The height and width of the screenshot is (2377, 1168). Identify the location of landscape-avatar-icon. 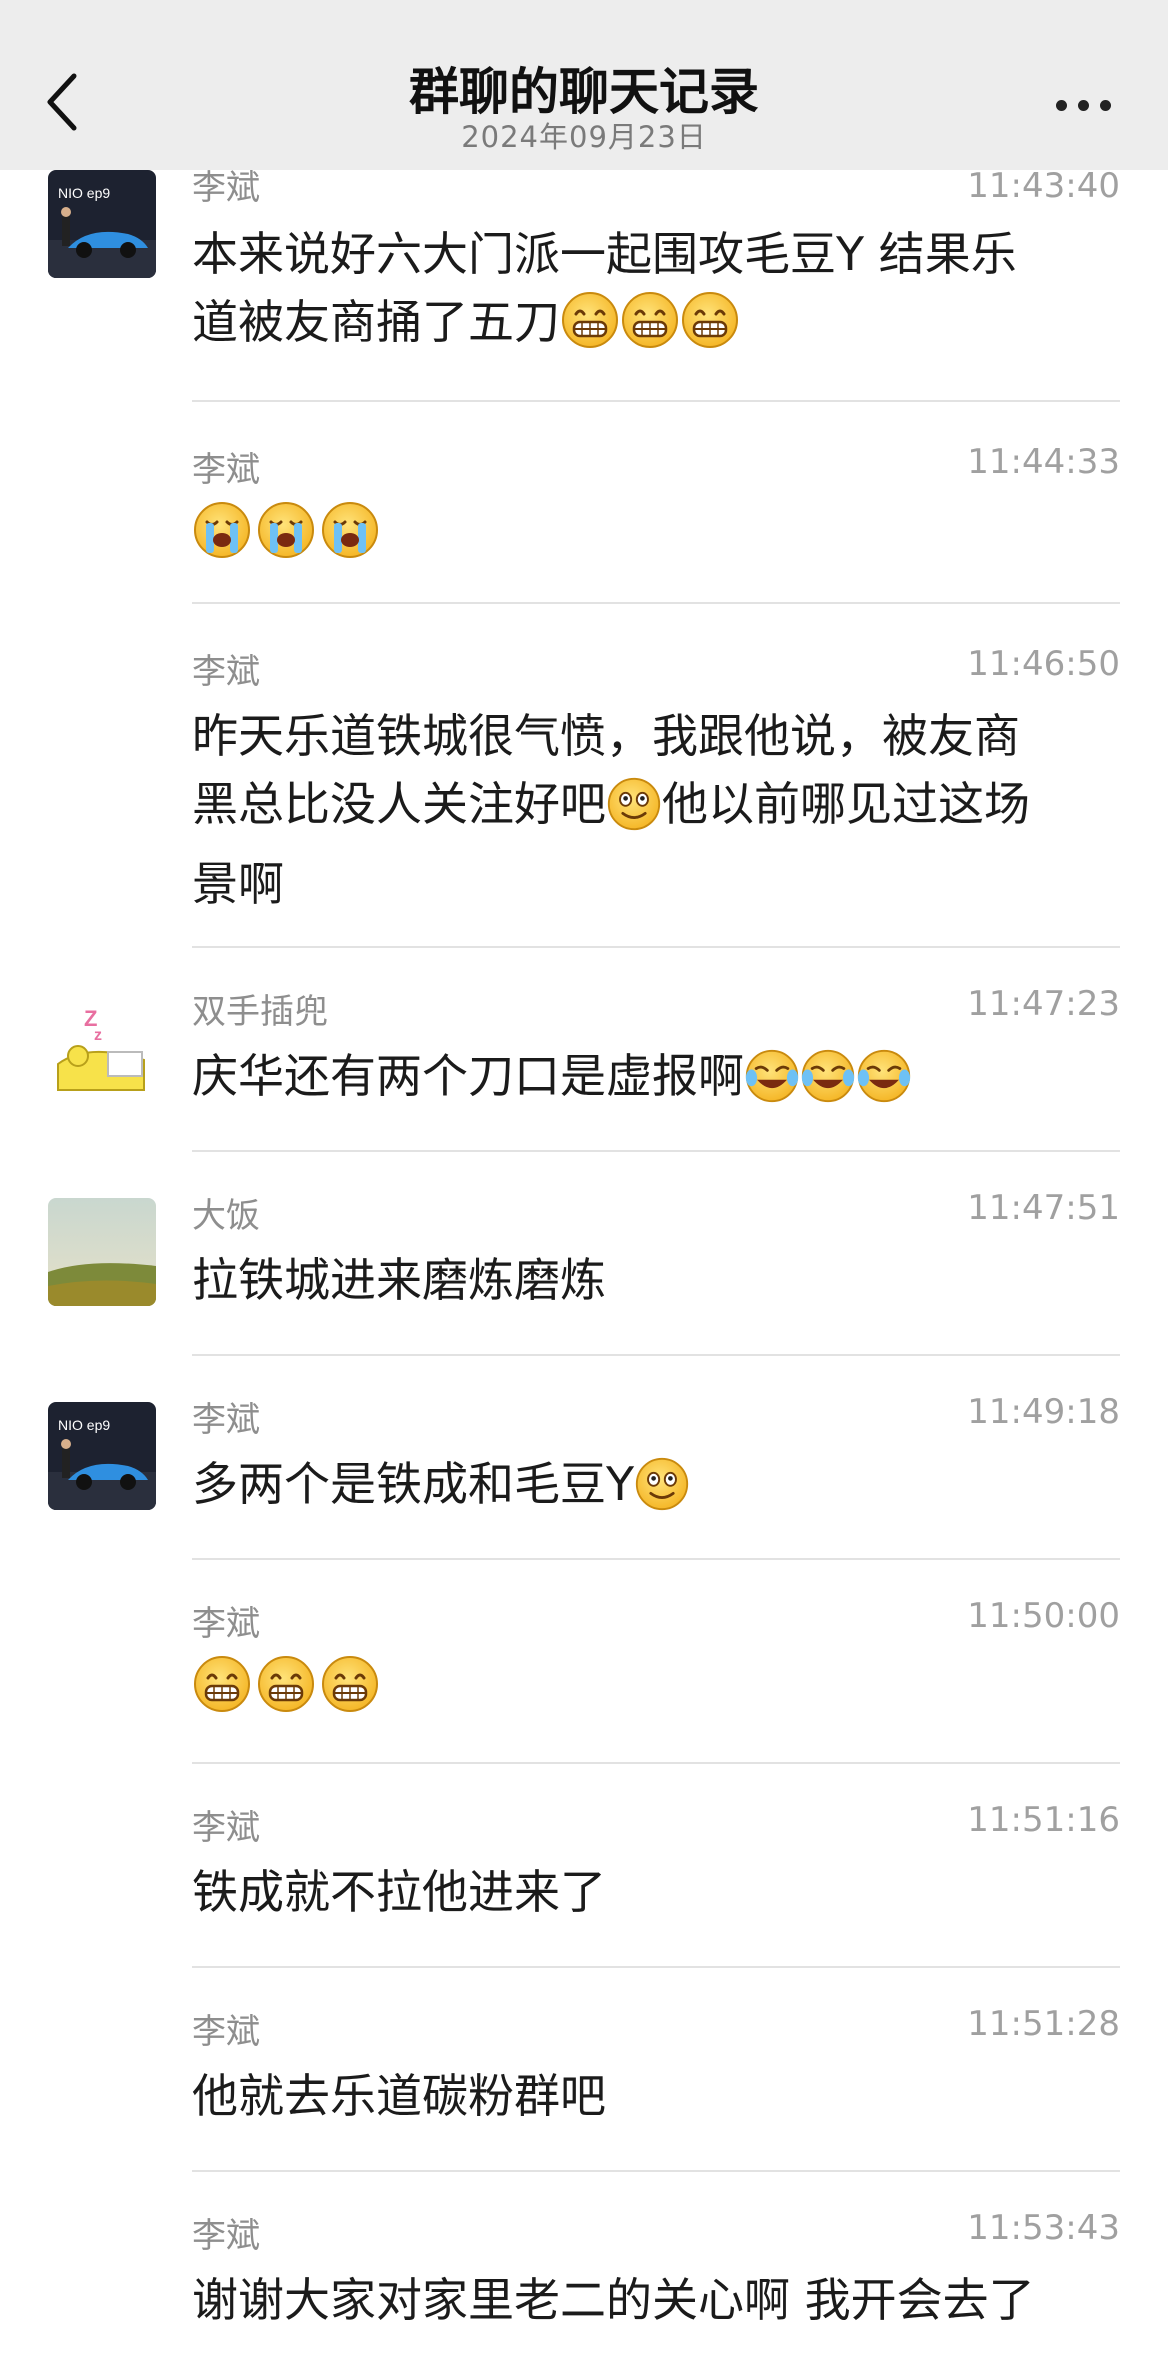
(102, 1252).